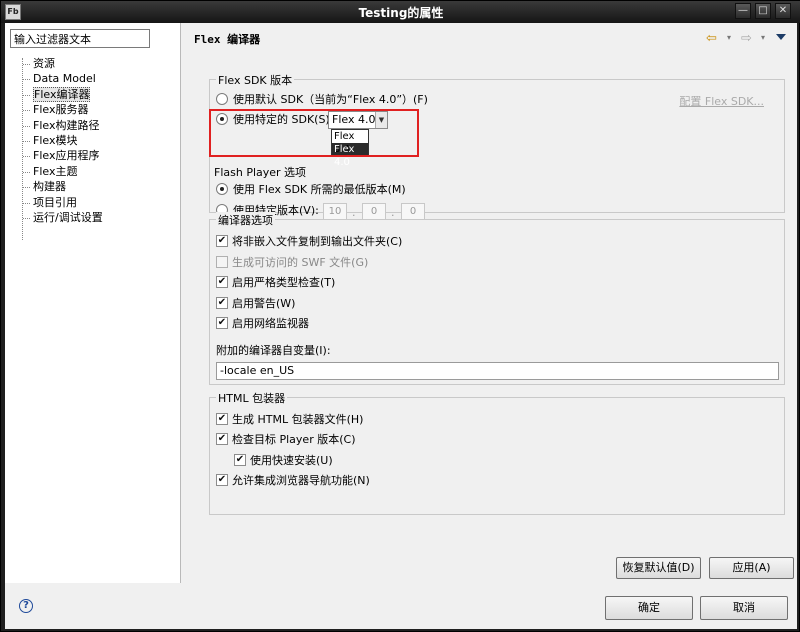 The width and height of the screenshot is (800, 632). I want to click on close-button: ✕, so click(783, 11).